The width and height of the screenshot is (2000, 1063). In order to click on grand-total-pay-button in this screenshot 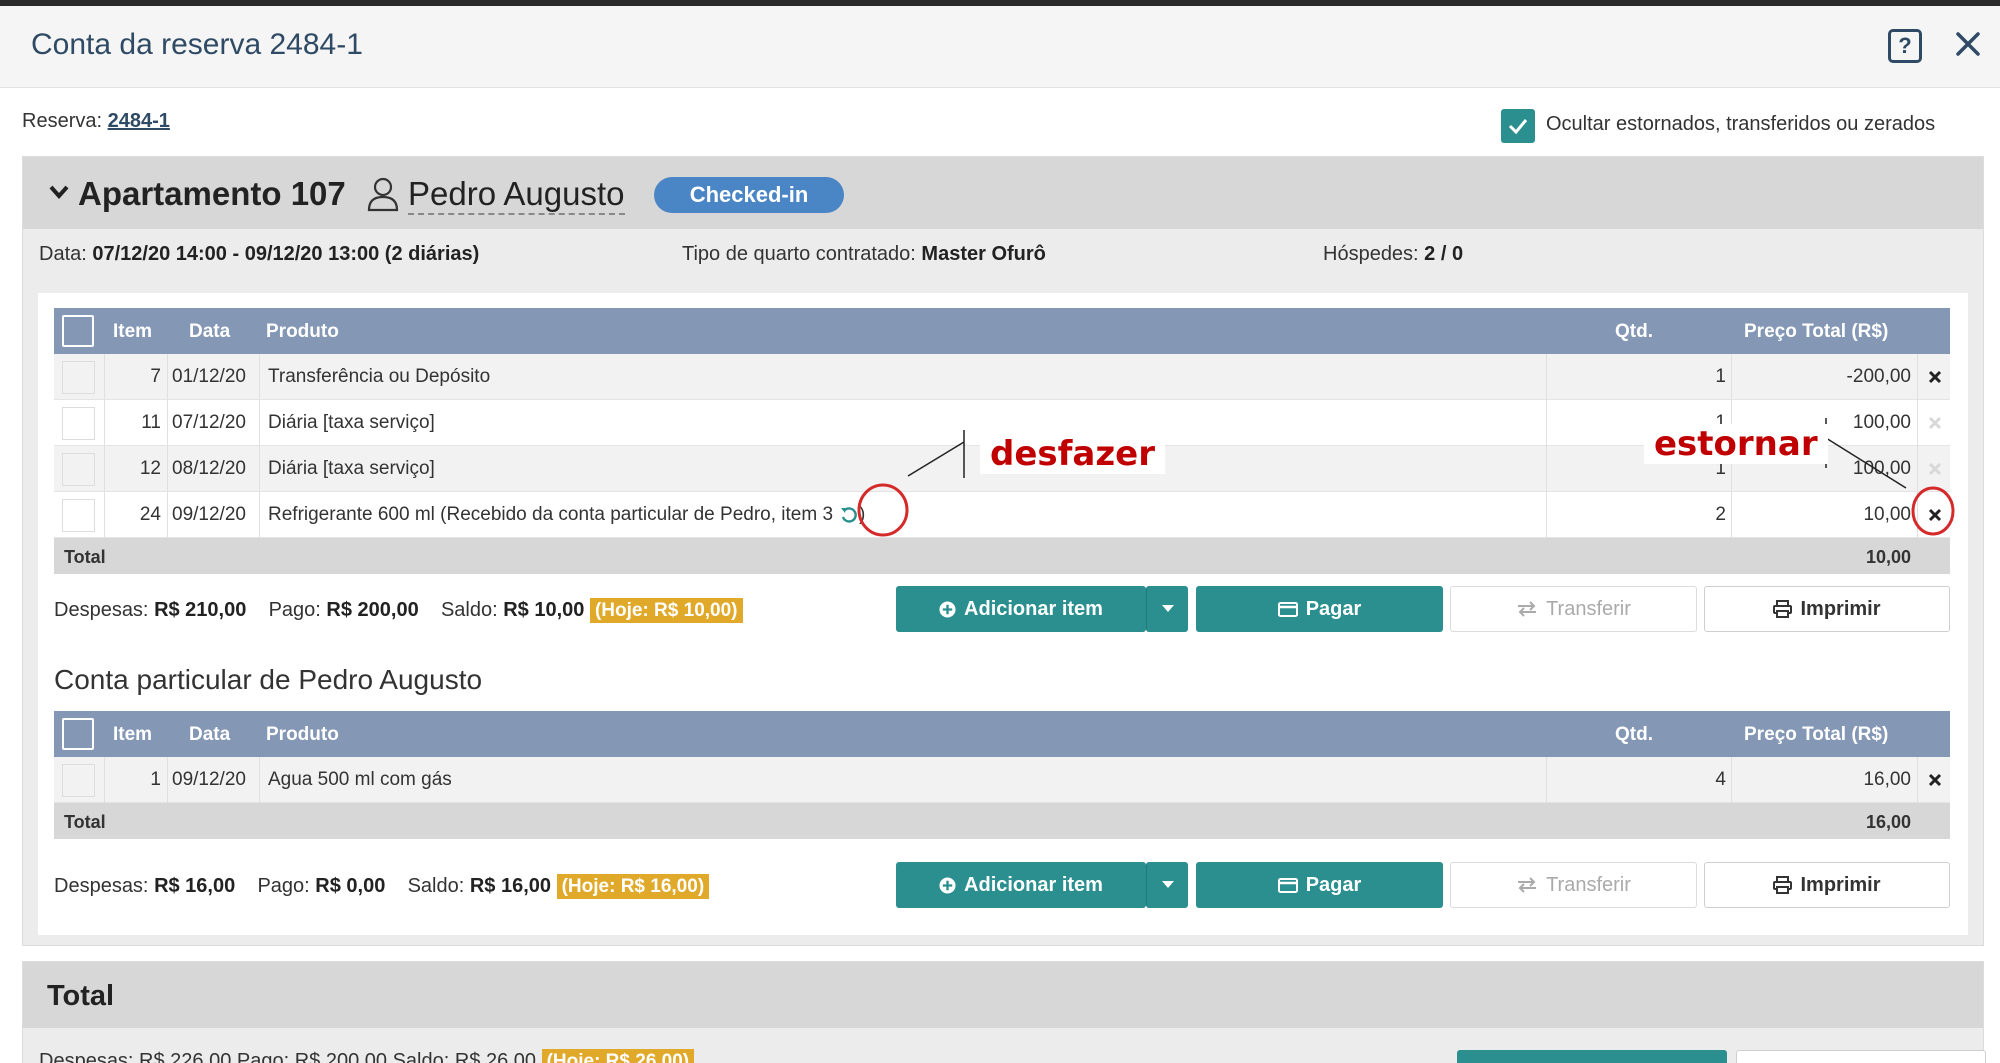, I will do `click(1592, 1056)`.